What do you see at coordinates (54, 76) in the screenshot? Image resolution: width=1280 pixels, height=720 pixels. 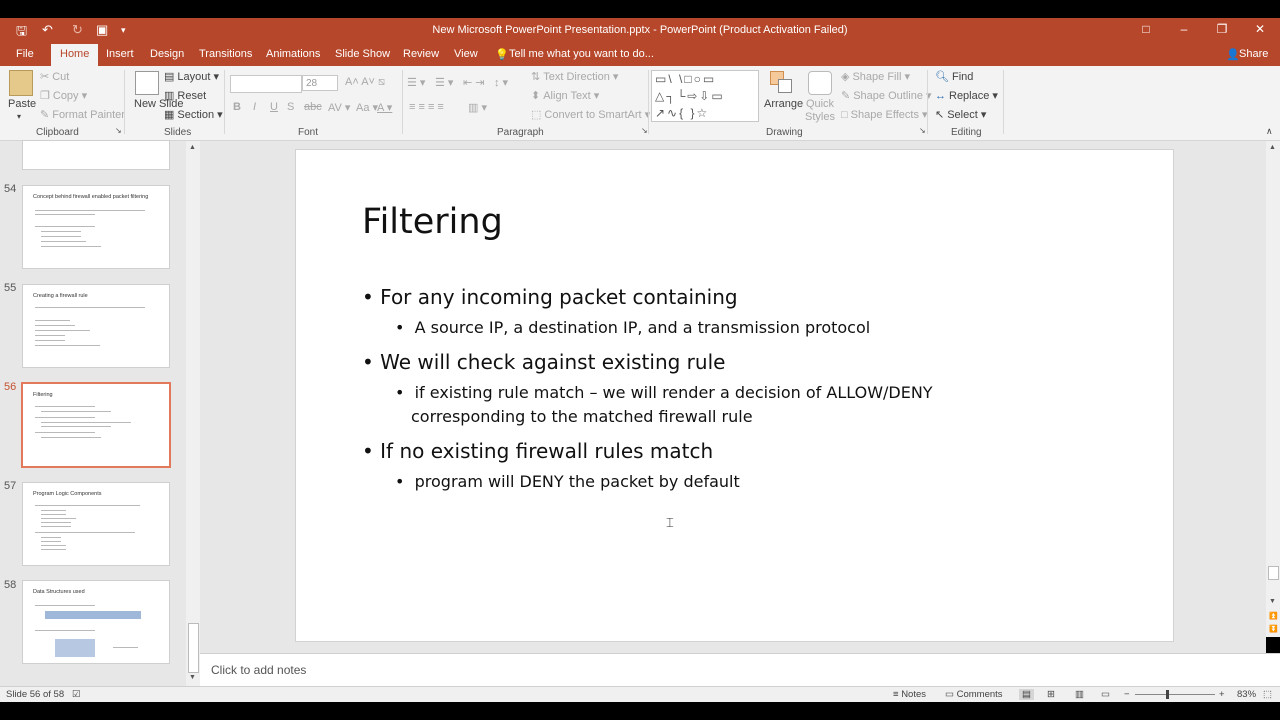 I see `cut-button: ✂ Cut` at bounding box center [54, 76].